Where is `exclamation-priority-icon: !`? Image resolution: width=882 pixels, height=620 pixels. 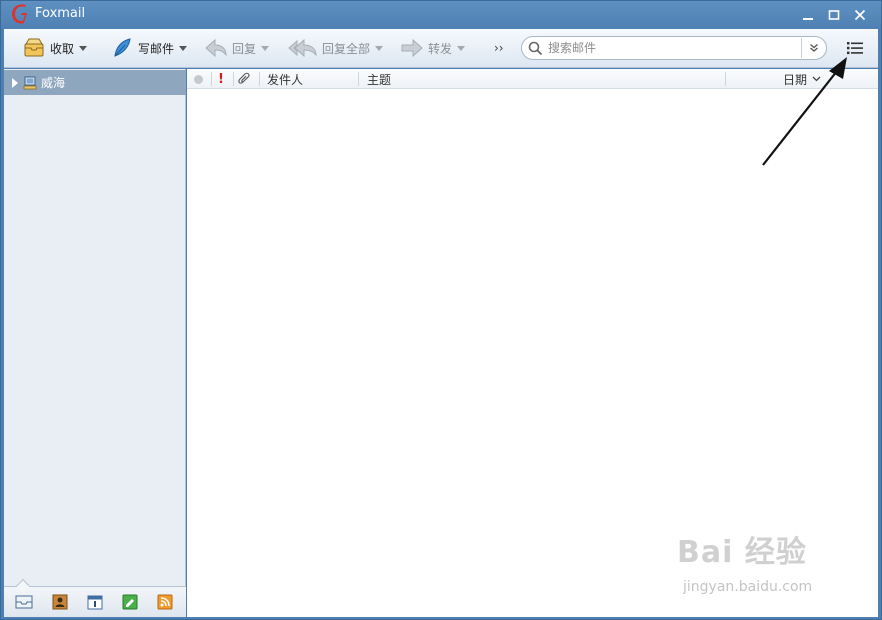 exclamation-priority-icon: ! is located at coordinates (221, 79).